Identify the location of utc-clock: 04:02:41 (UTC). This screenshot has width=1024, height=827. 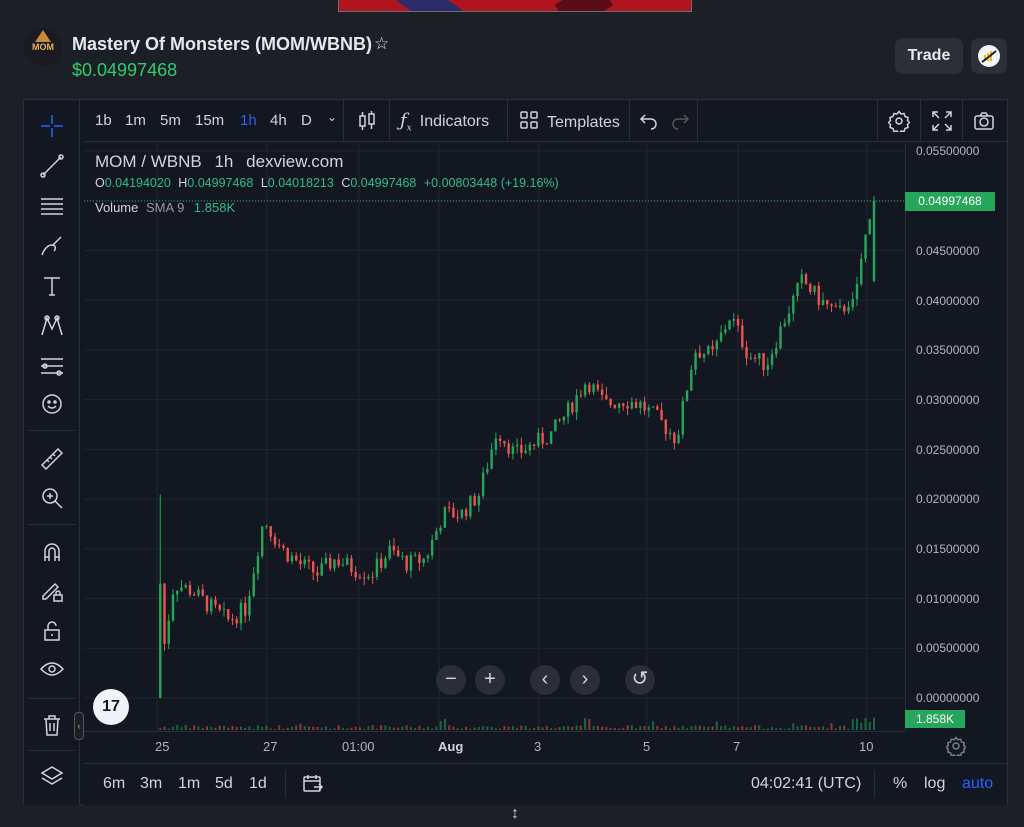
(806, 784).